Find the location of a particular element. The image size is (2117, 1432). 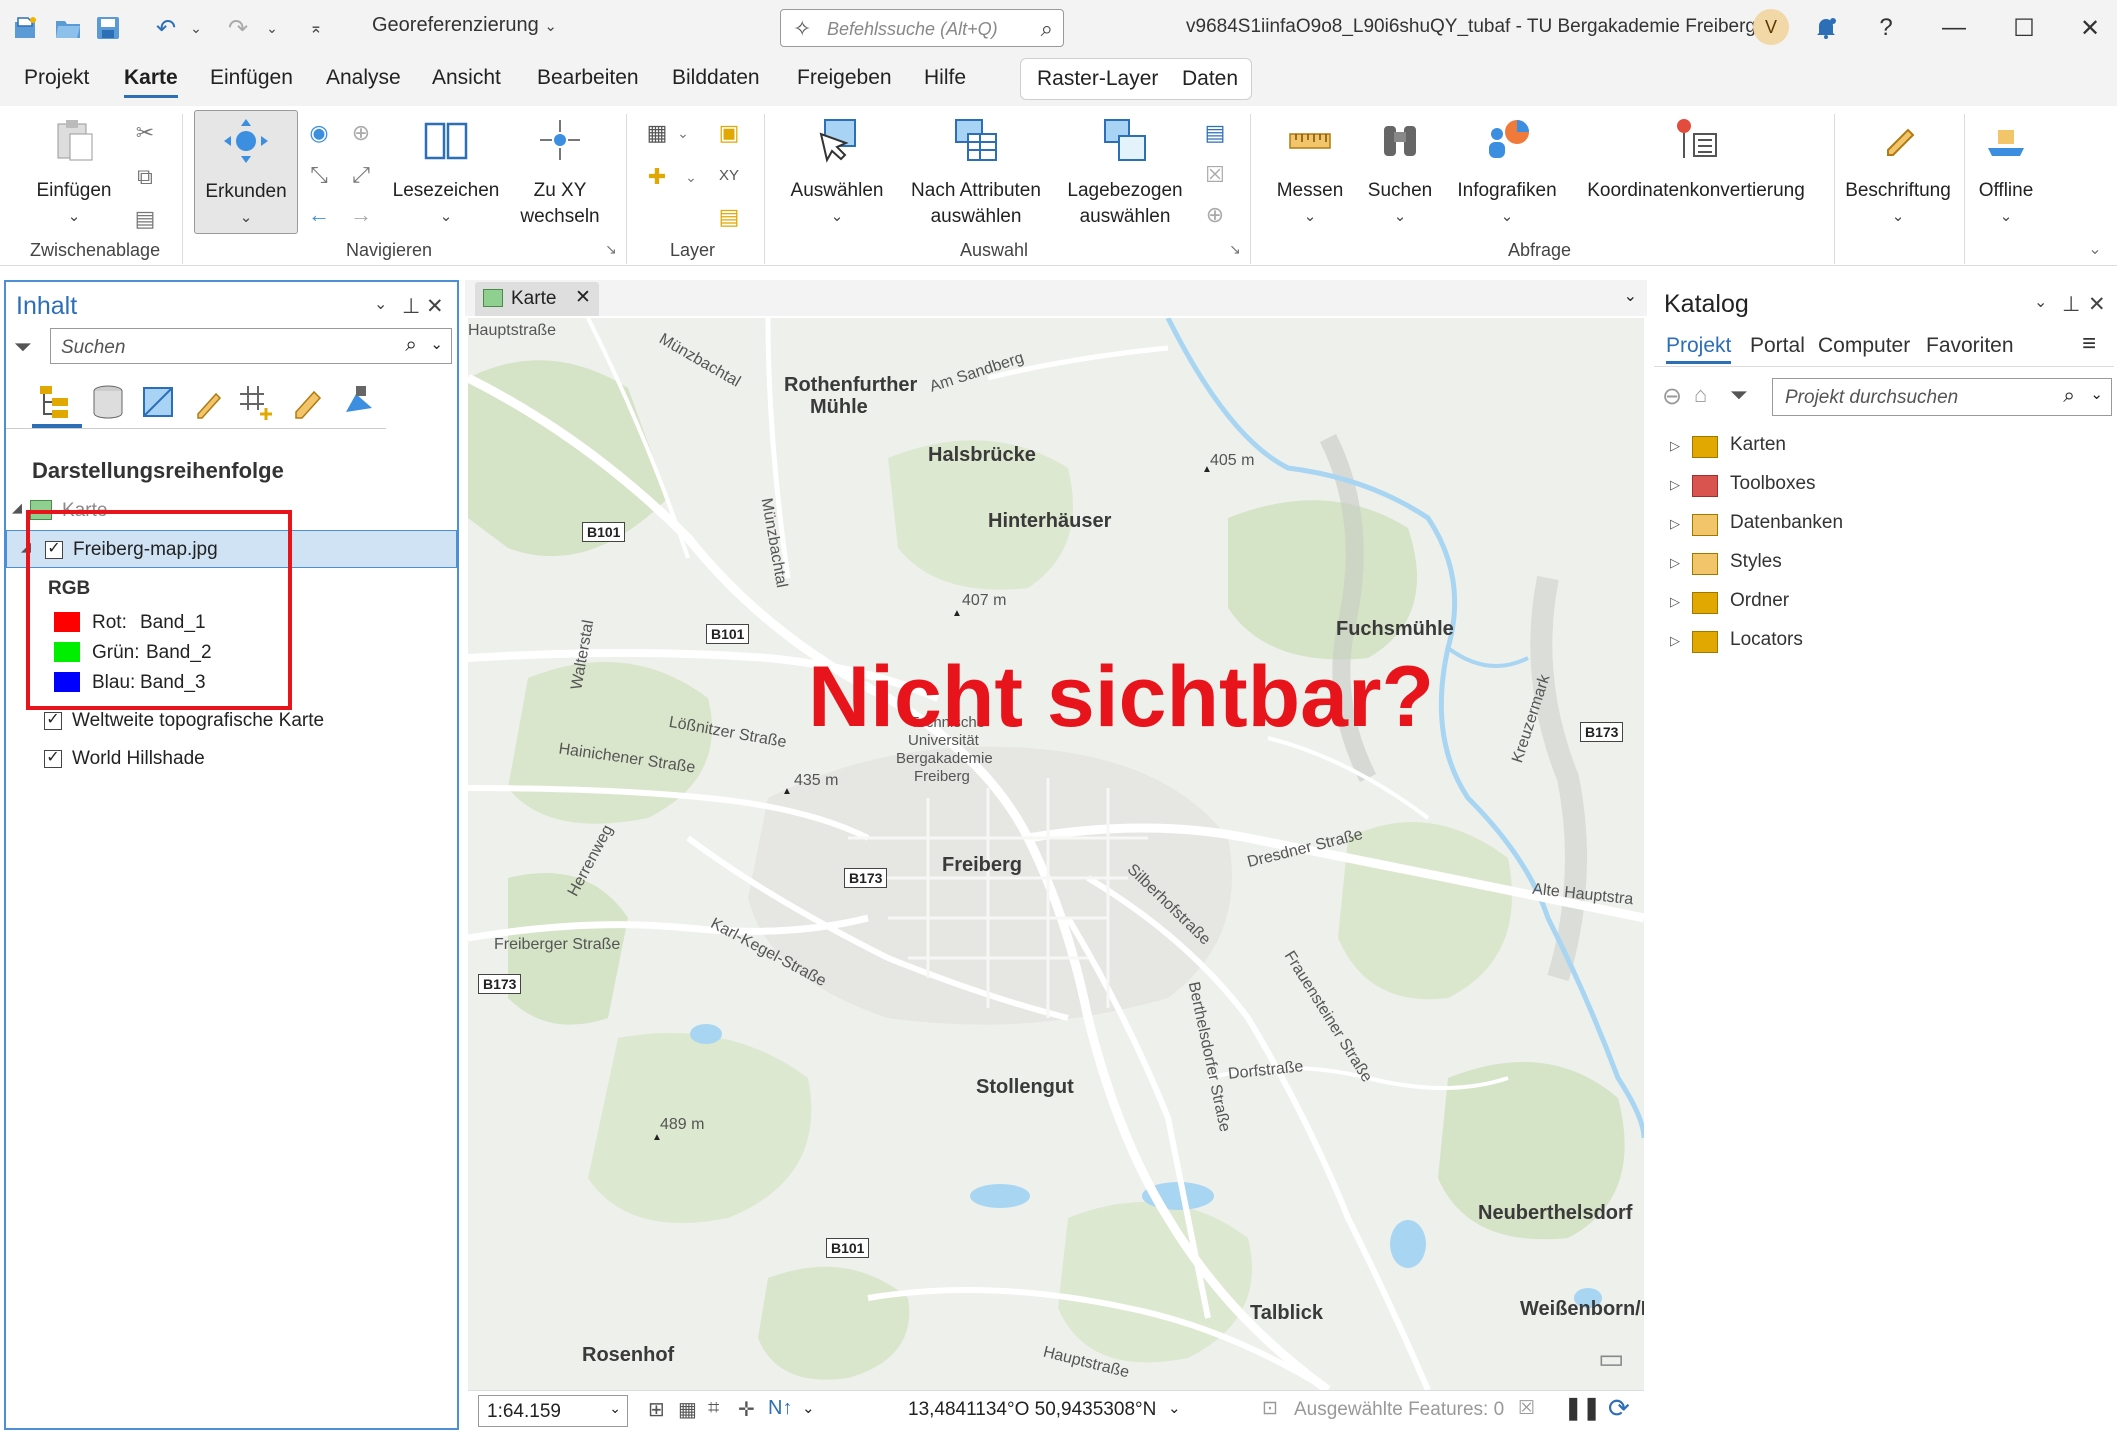

select-button: Auswählen ⌄ is located at coordinates (837, 173).